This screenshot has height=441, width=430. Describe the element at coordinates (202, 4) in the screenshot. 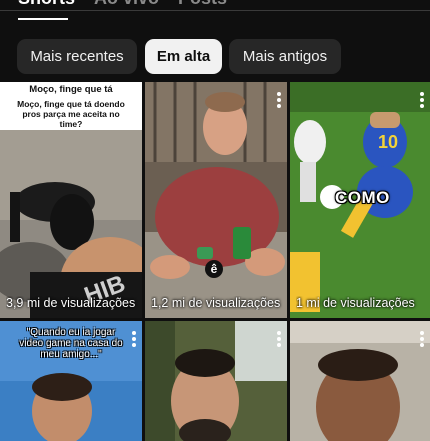

I see `tab-posts: Posts` at that location.